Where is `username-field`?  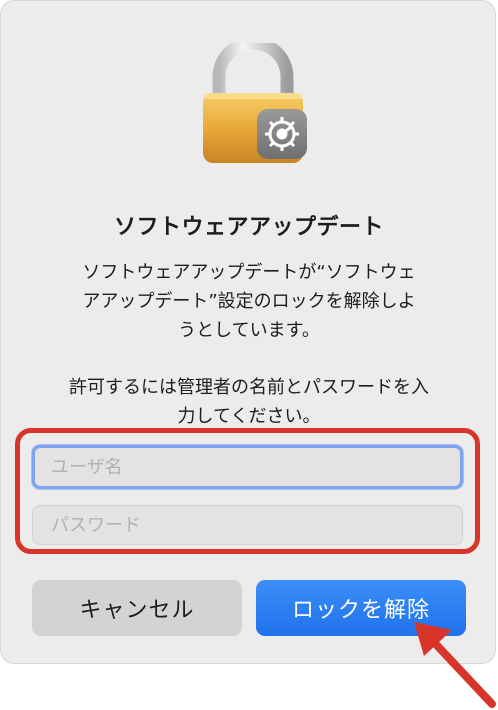
username-field is located at coordinates (247, 467).